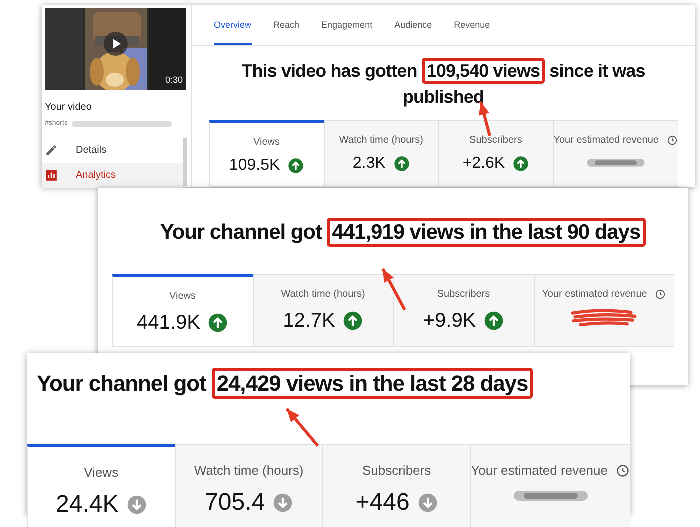 The image size is (700, 527). I want to click on play-icon, so click(116, 44).